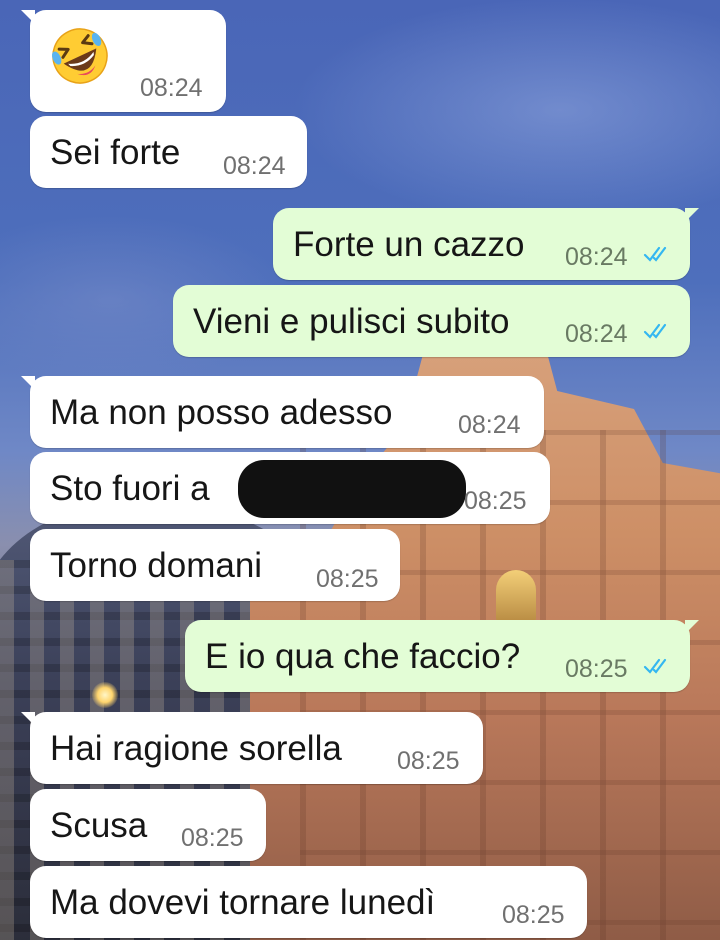 The width and height of the screenshot is (720, 940). What do you see at coordinates (99, 825) in the screenshot?
I see `message-text: Scusa` at bounding box center [99, 825].